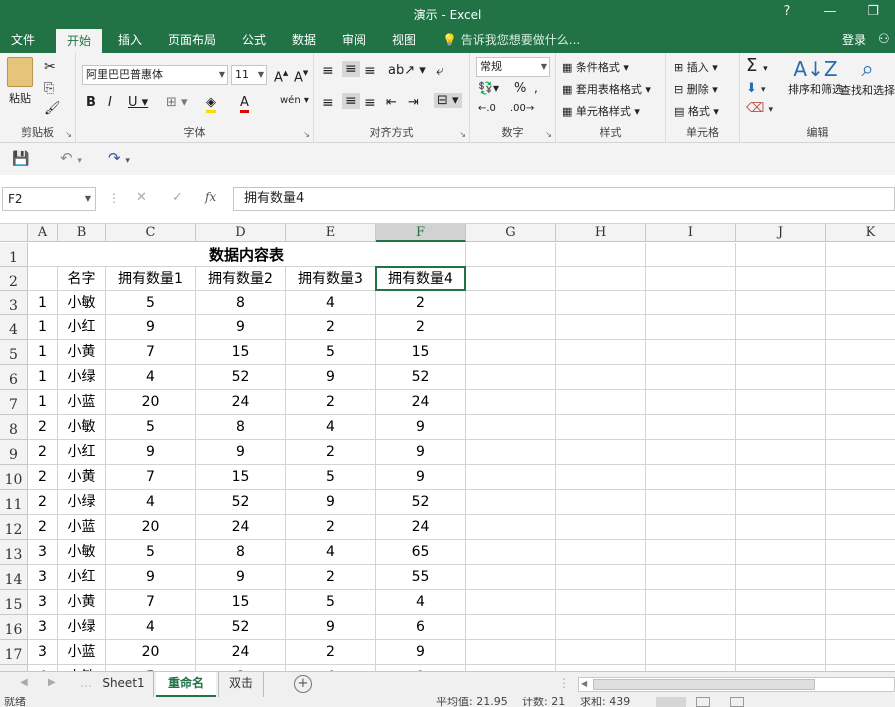  What do you see at coordinates (294, 100) in the screenshot?
I see `phonetic-icon: wén ▾` at bounding box center [294, 100].